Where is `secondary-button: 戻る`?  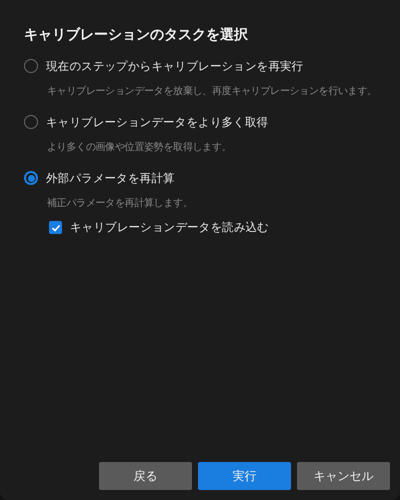
secondary-button: 戻る is located at coordinates (145, 476).